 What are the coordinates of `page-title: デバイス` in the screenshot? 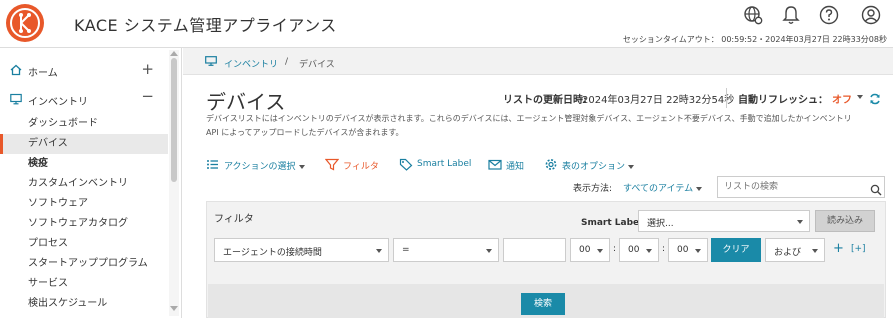 It's located at (246, 102).